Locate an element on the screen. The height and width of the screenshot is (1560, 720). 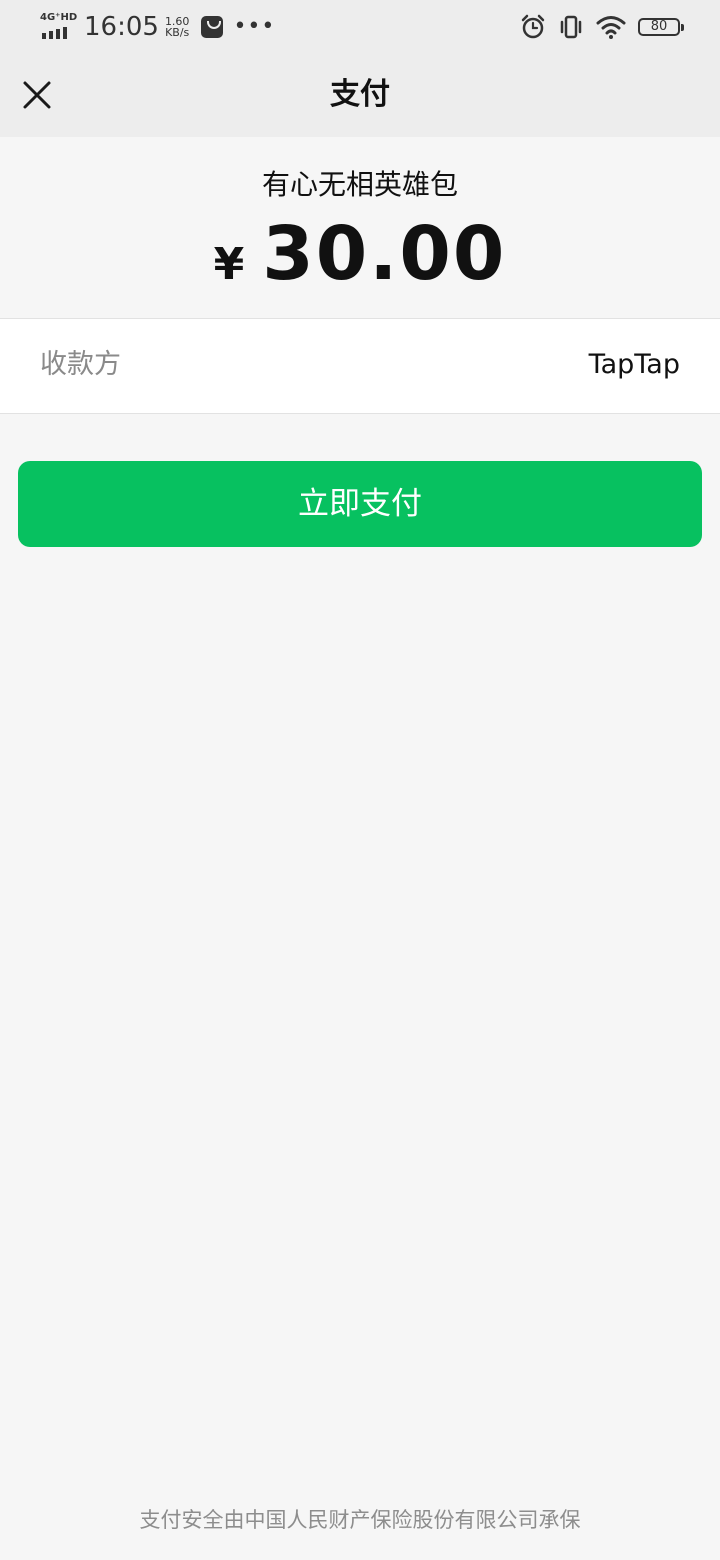
amount-value: 30.00 is located at coordinates (384, 254).